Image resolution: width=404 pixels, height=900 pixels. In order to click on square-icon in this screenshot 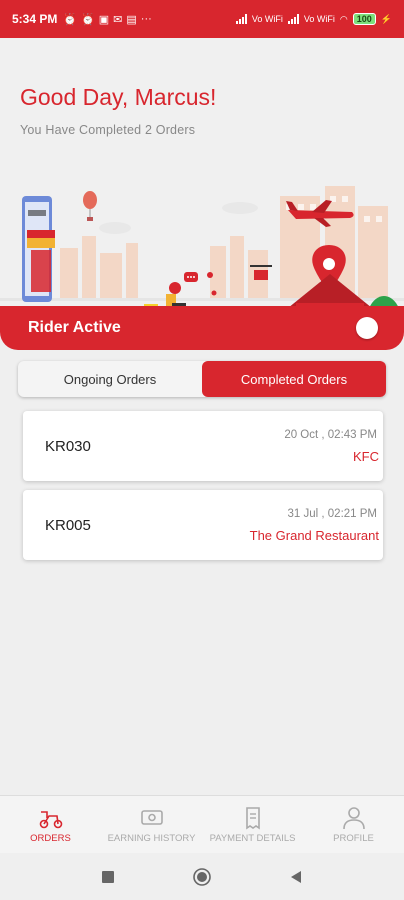, I will do `click(108, 876)`.